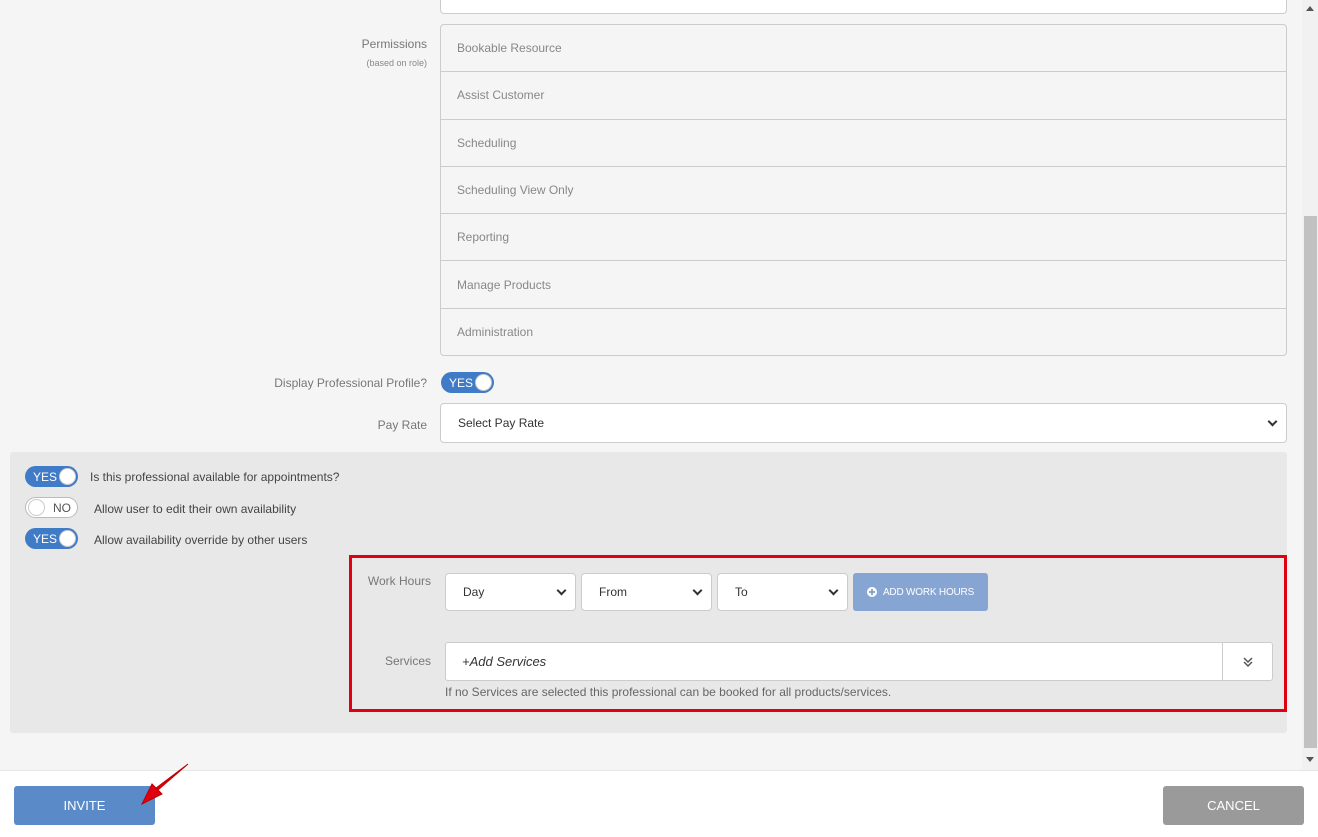  Describe the element at coordinates (62, 507) in the screenshot. I see `edit-own-toggle-text: NO` at that location.